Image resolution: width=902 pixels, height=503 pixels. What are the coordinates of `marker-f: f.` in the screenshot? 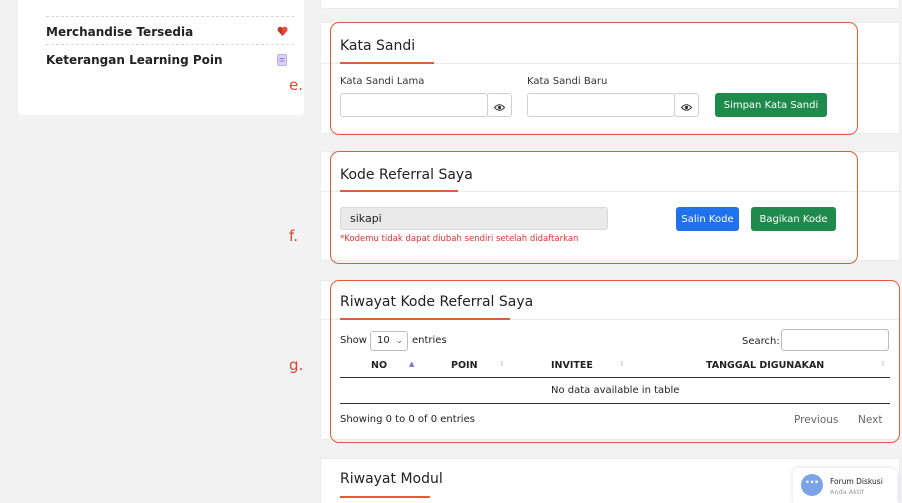 It's located at (293, 236).